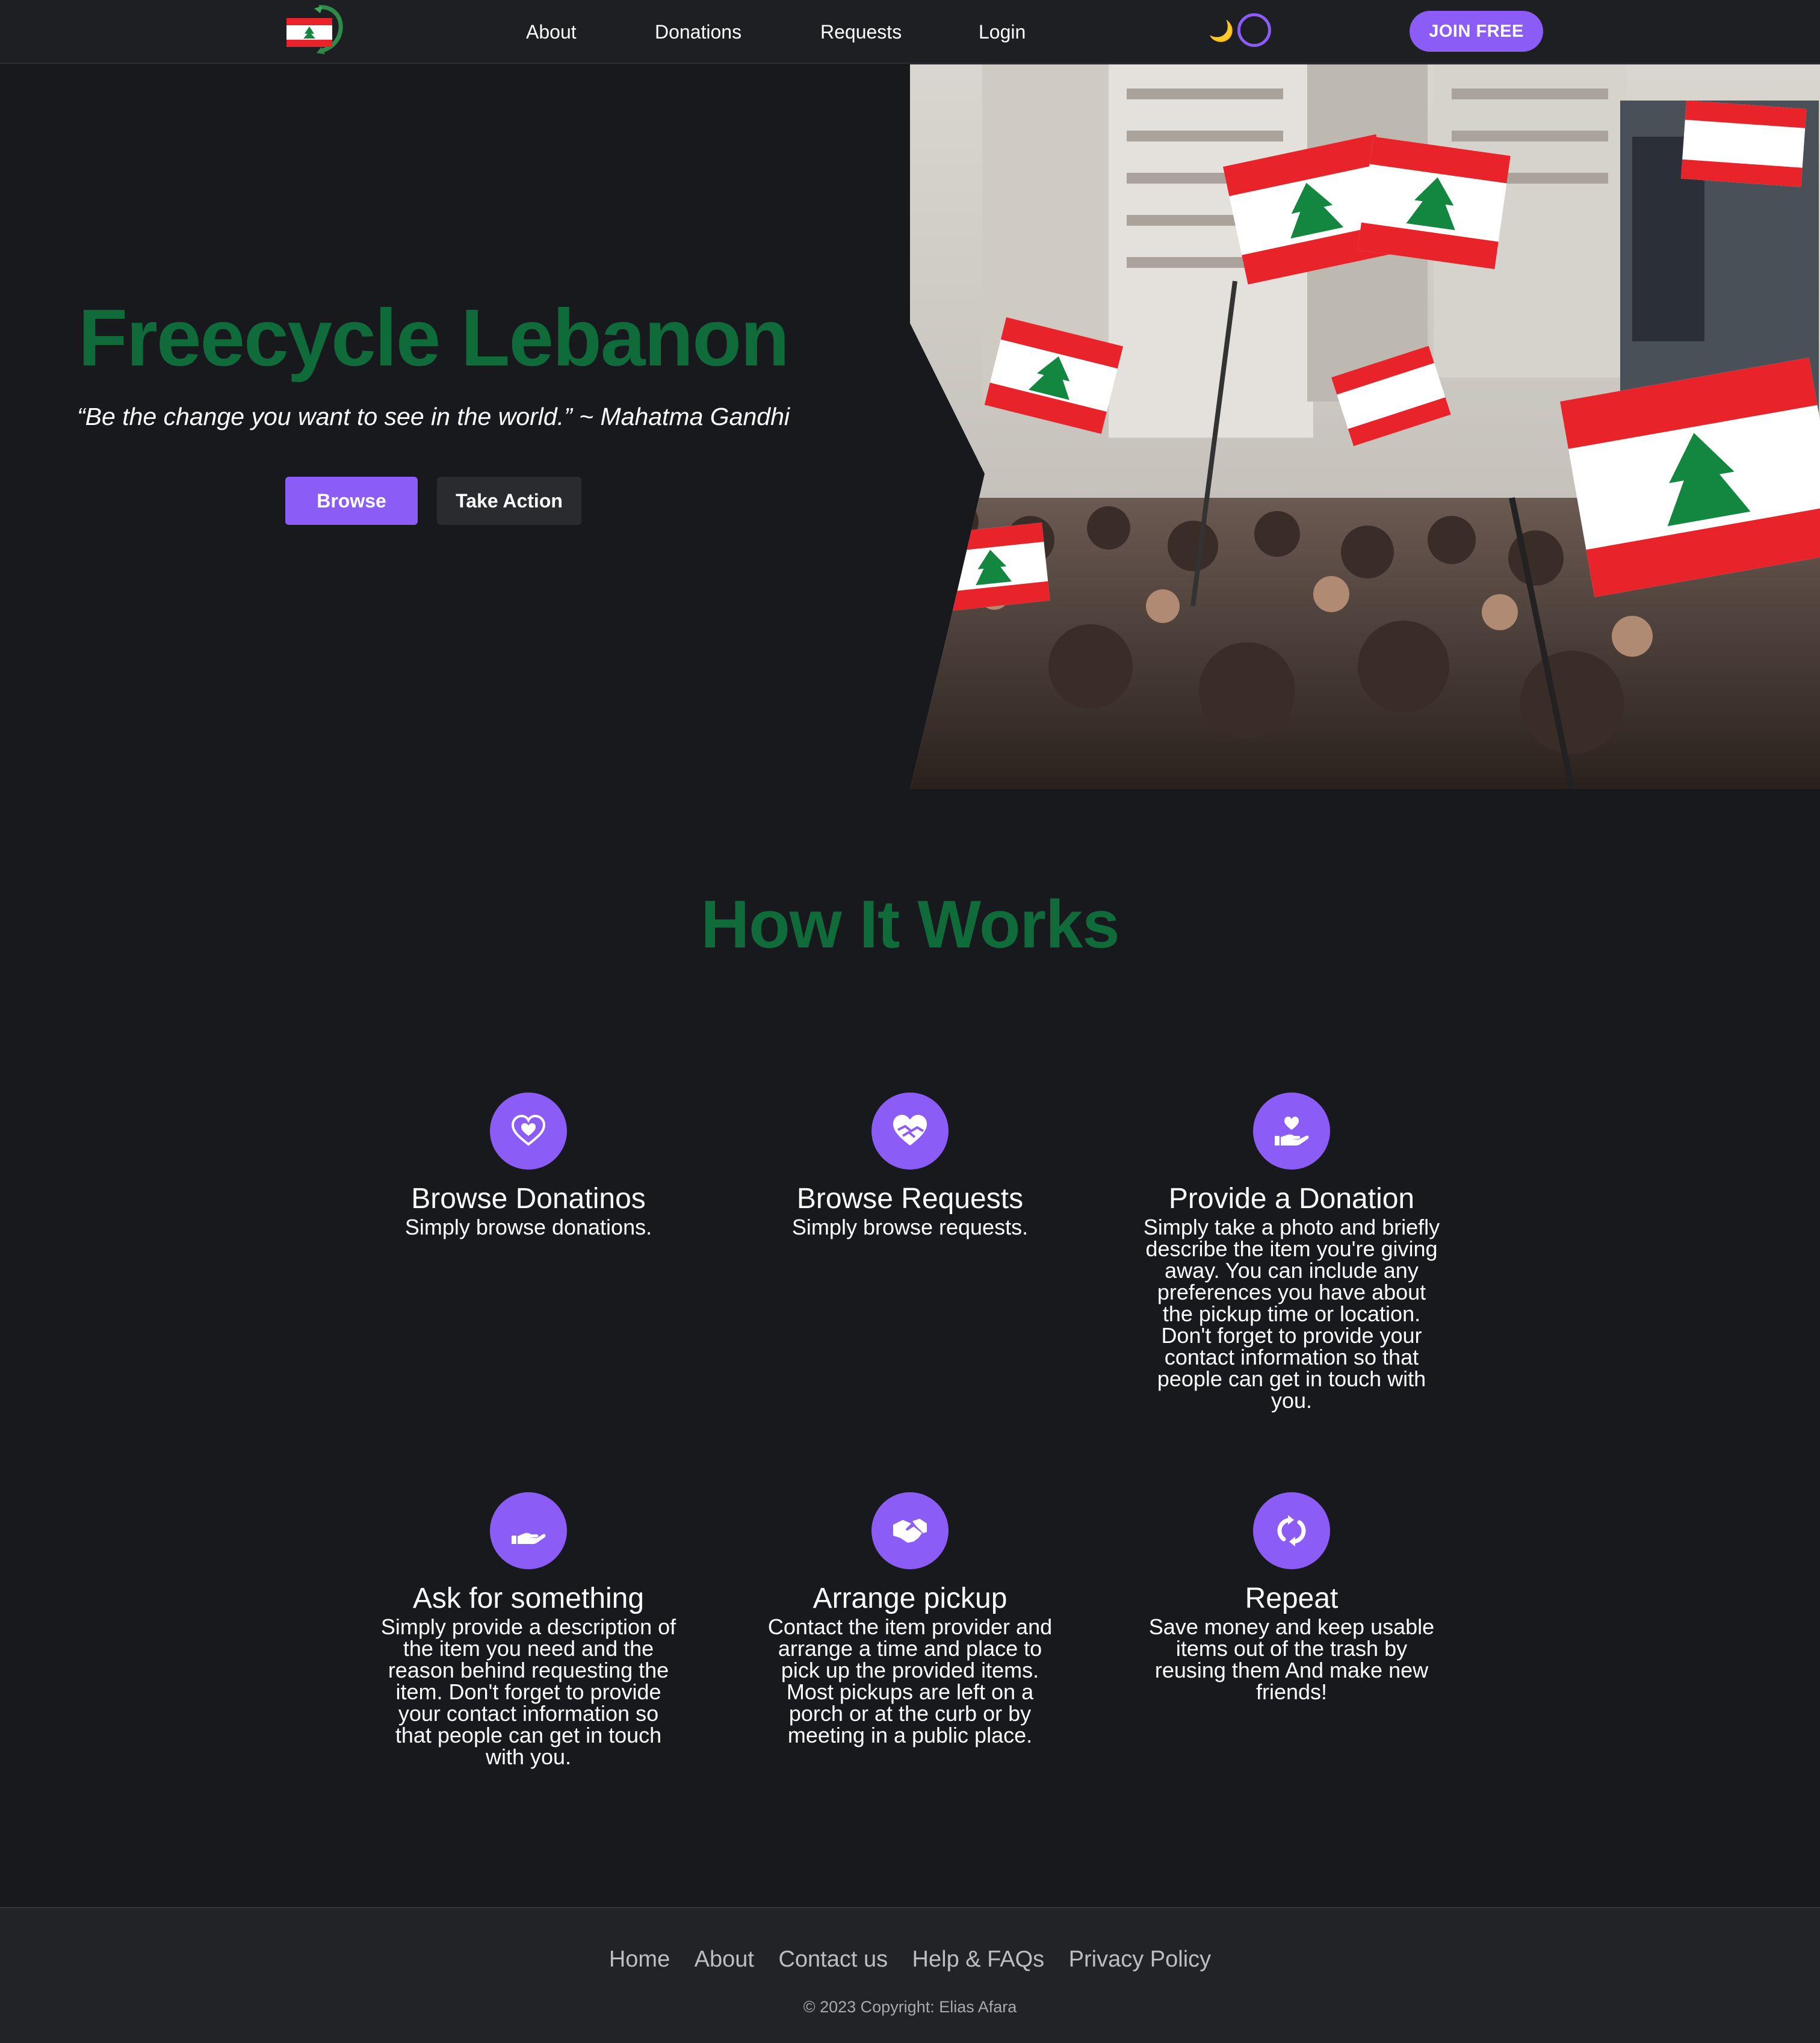 Image resolution: width=1820 pixels, height=2043 pixels. I want to click on theme-toggle: 🌙, so click(1242, 32).